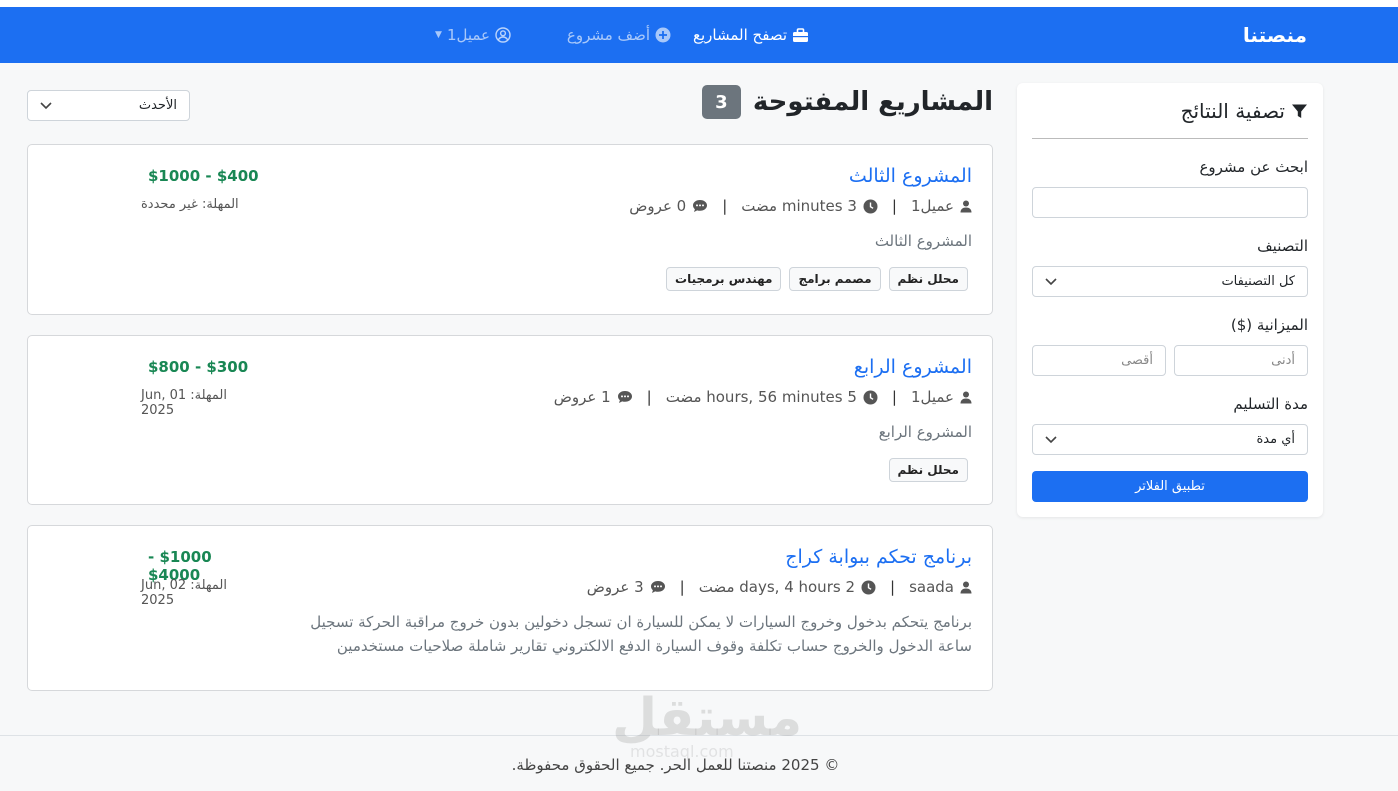  Describe the element at coordinates (108, 105) in the screenshot. I see `sort-select: الأحدث` at that location.